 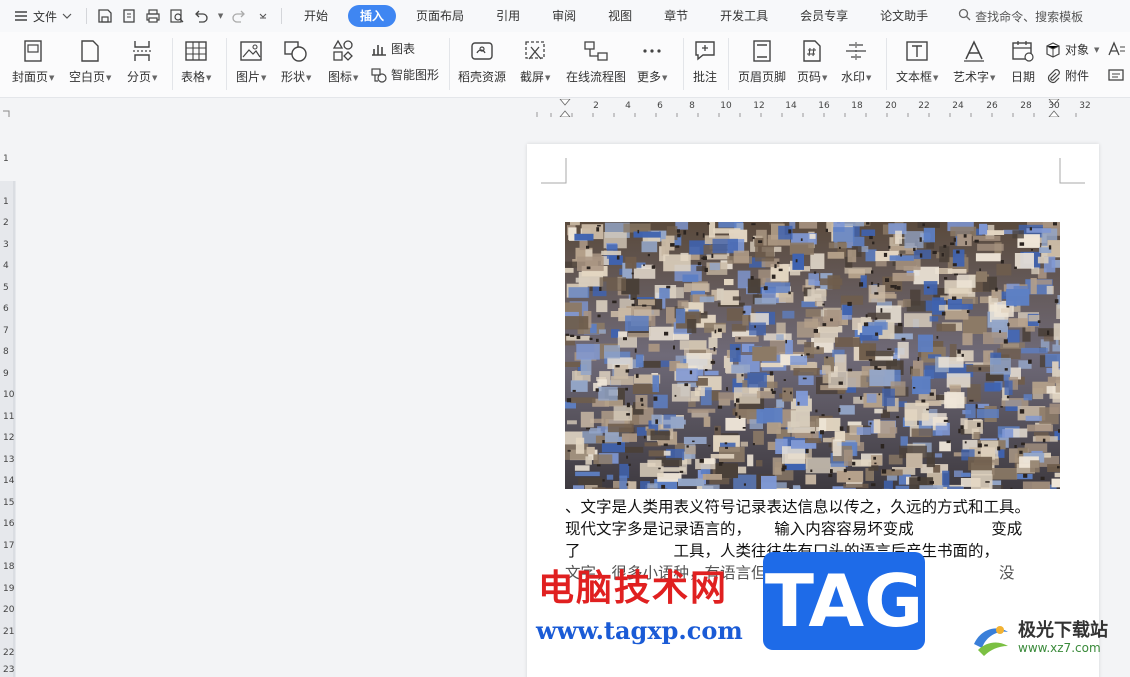 I want to click on tab-developer: 开发工具, so click(x=744, y=16).